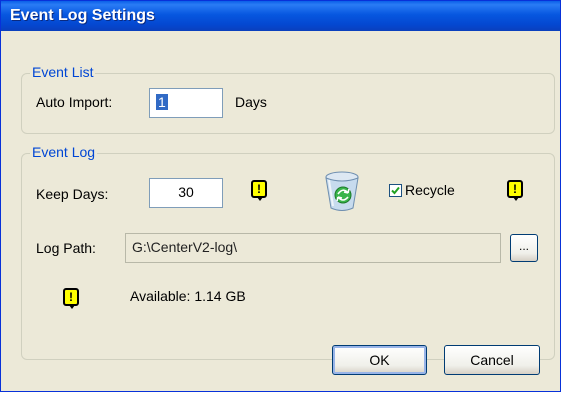 The image size is (563, 394). I want to click on auto-import-value: 1, so click(162, 102).